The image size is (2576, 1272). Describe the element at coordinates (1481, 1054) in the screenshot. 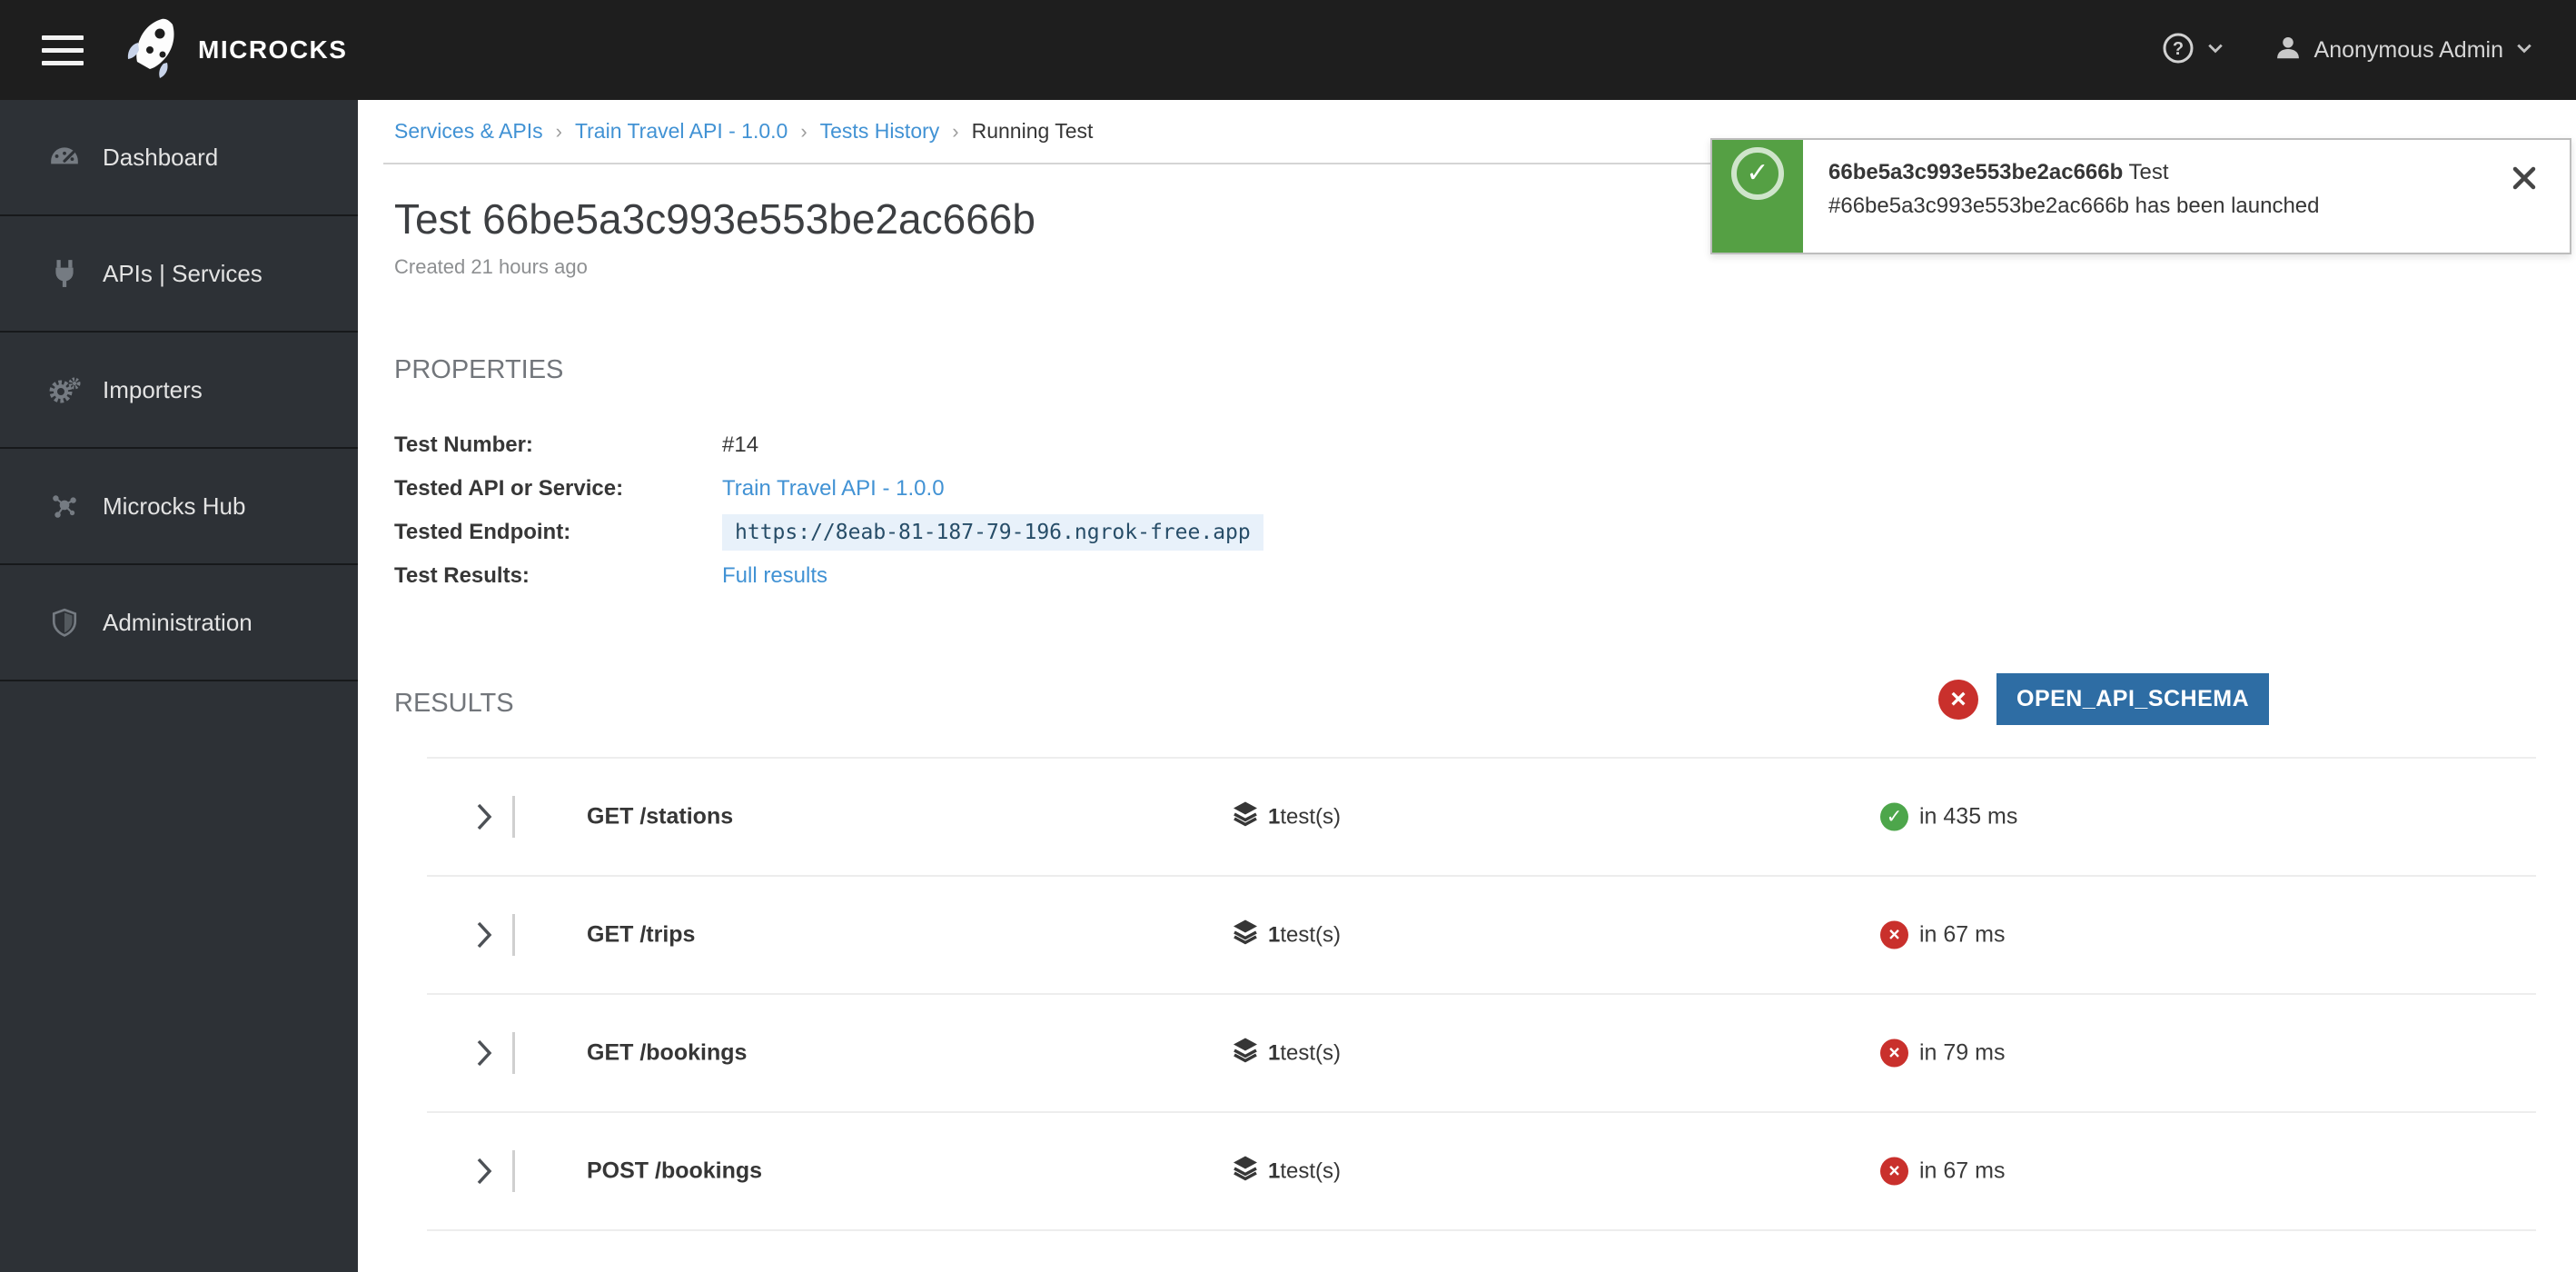

I see `result-row-get-bookings: GET /bookings 1 test(s) × in 79 ms` at that location.